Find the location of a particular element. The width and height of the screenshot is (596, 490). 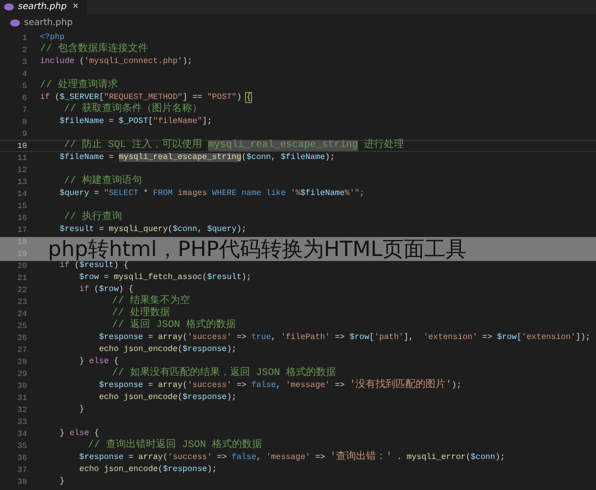

line-number: 38 is located at coordinates (21, 482).